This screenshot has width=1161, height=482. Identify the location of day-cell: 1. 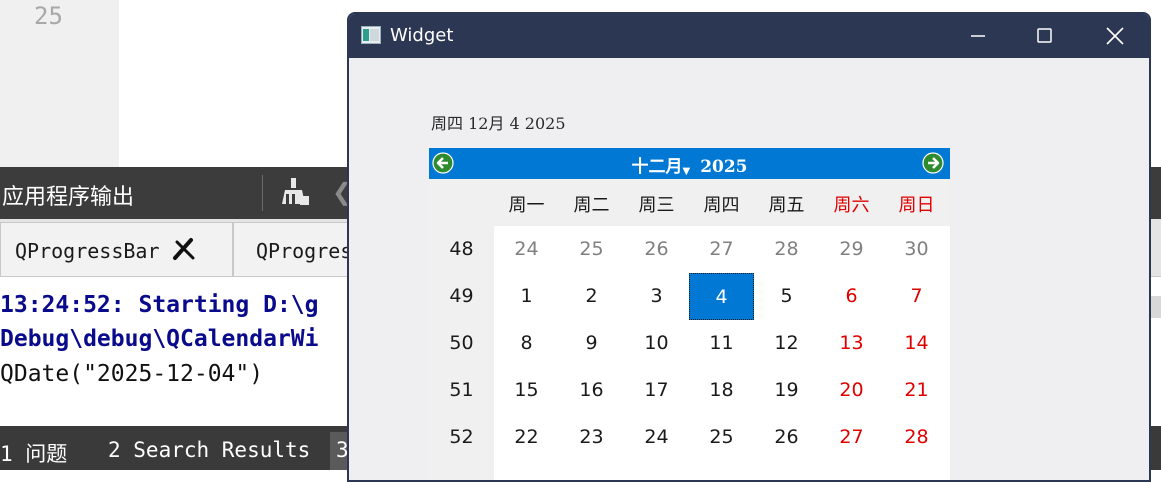
(526, 296).